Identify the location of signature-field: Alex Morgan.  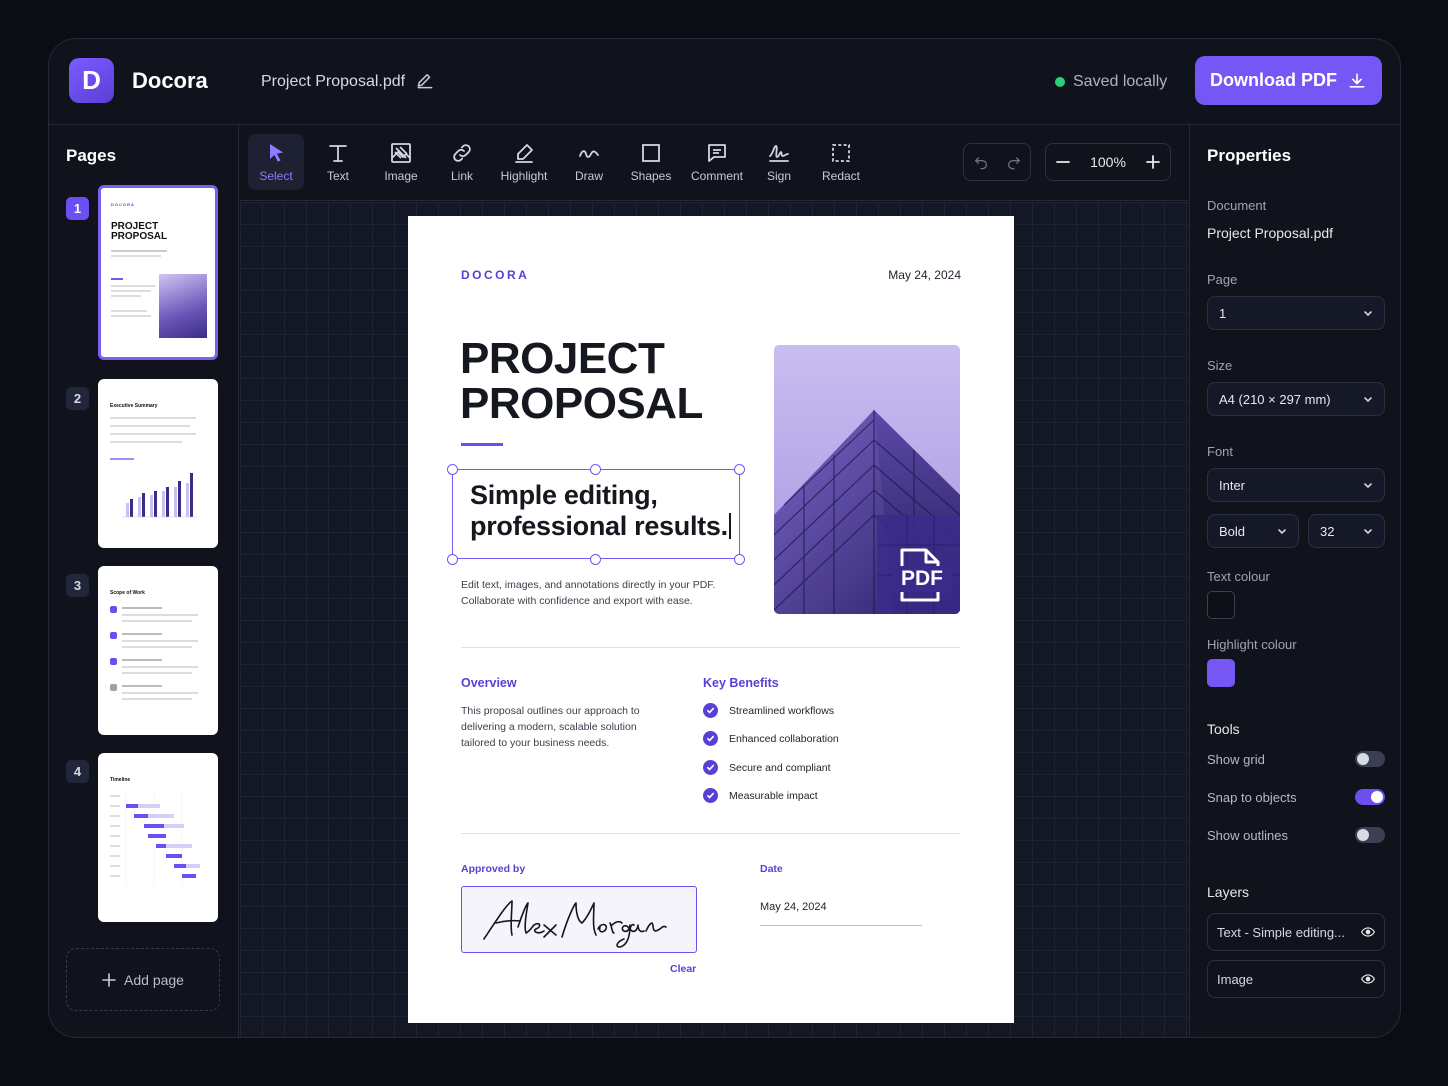
(579, 919).